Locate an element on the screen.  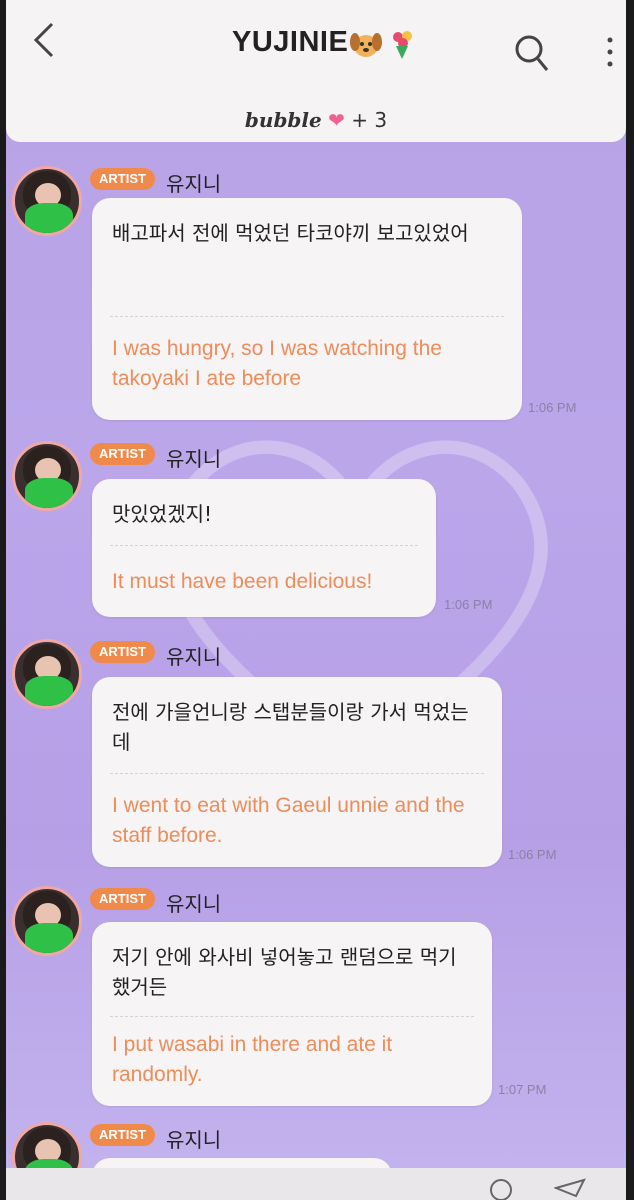
translation-text: It must have been delicious! is located at coordinates (242, 581).